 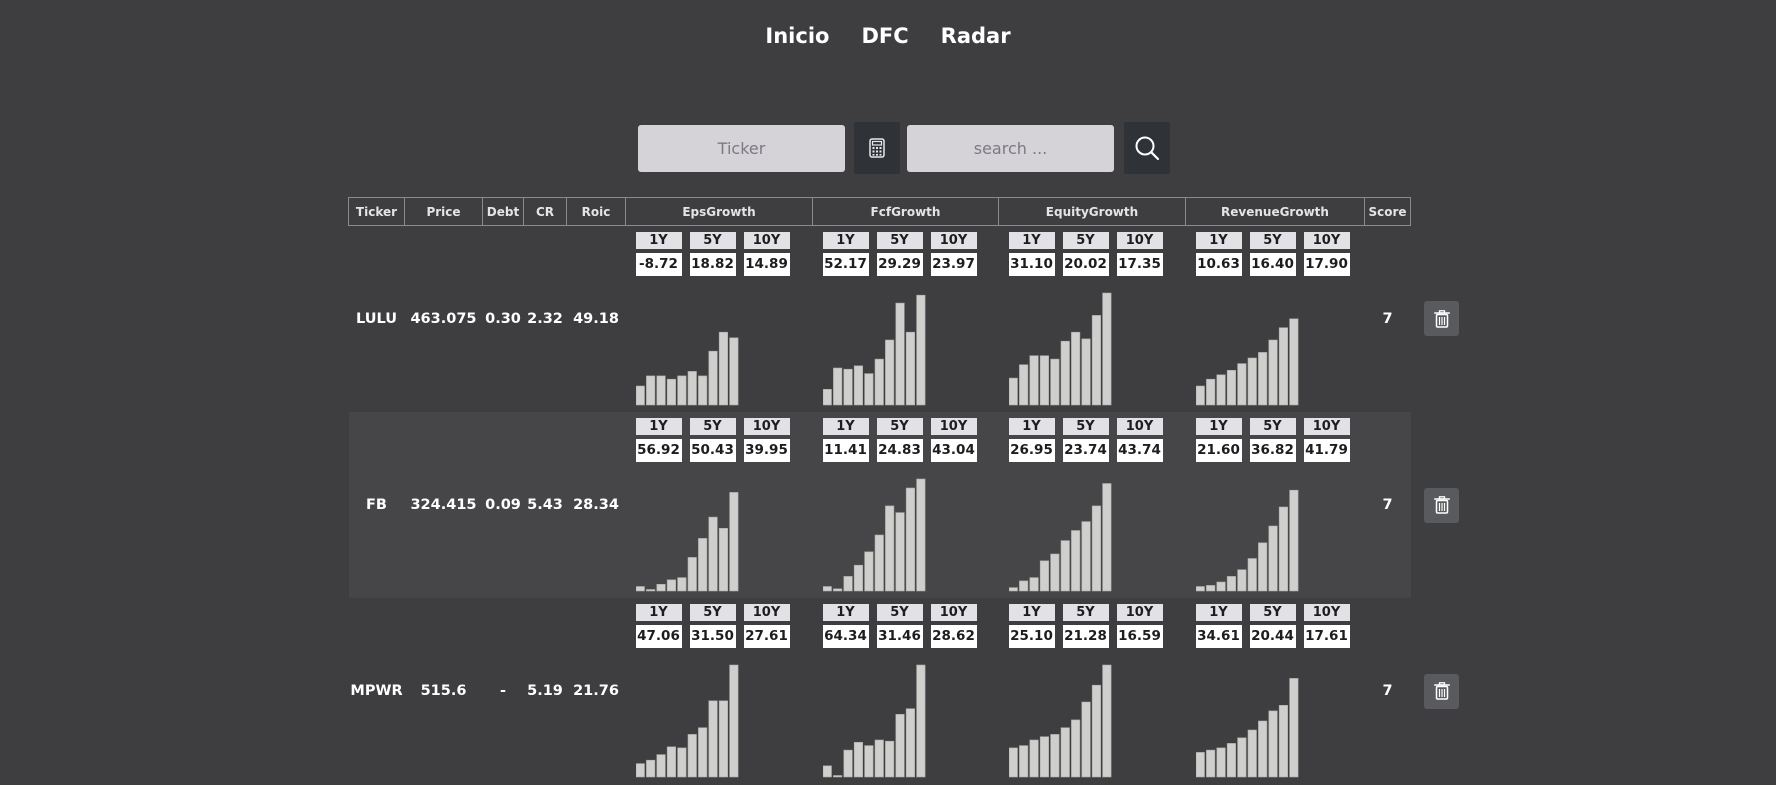 What do you see at coordinates (1139, 450) in the screenshot?
I see `growth-value: 43.74` at bounding box center [1139, 450].